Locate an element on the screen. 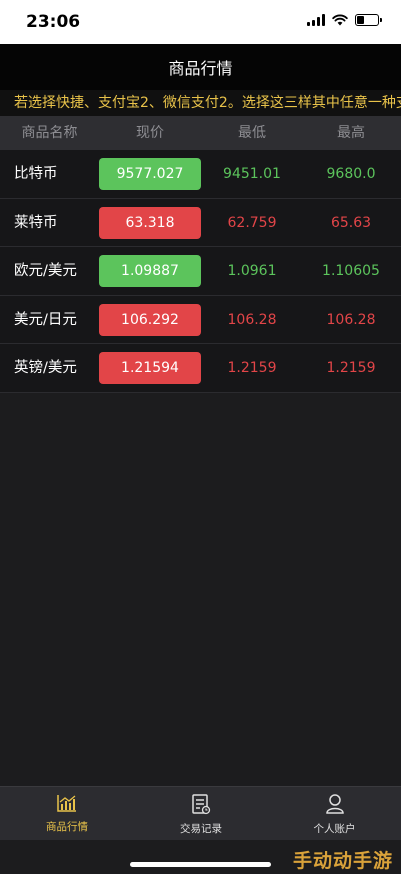  commodity-name: 莱特币 is located at coordinates (36, 222).